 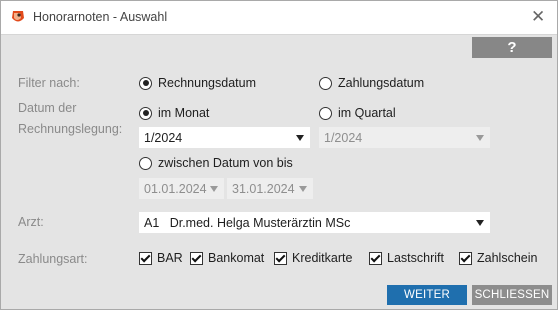 What do you see at coordinates (175, 188) in the screenshot?
I see `date-from-value: 01.01.2024` at bounding box center [175, 188].